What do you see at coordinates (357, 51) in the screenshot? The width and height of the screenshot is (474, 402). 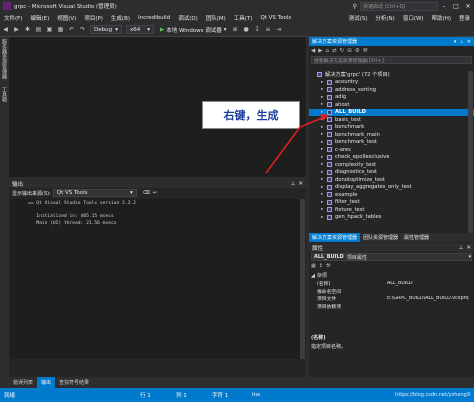 I see `properties-icon: ⚙` at bounding box center [357, 51].